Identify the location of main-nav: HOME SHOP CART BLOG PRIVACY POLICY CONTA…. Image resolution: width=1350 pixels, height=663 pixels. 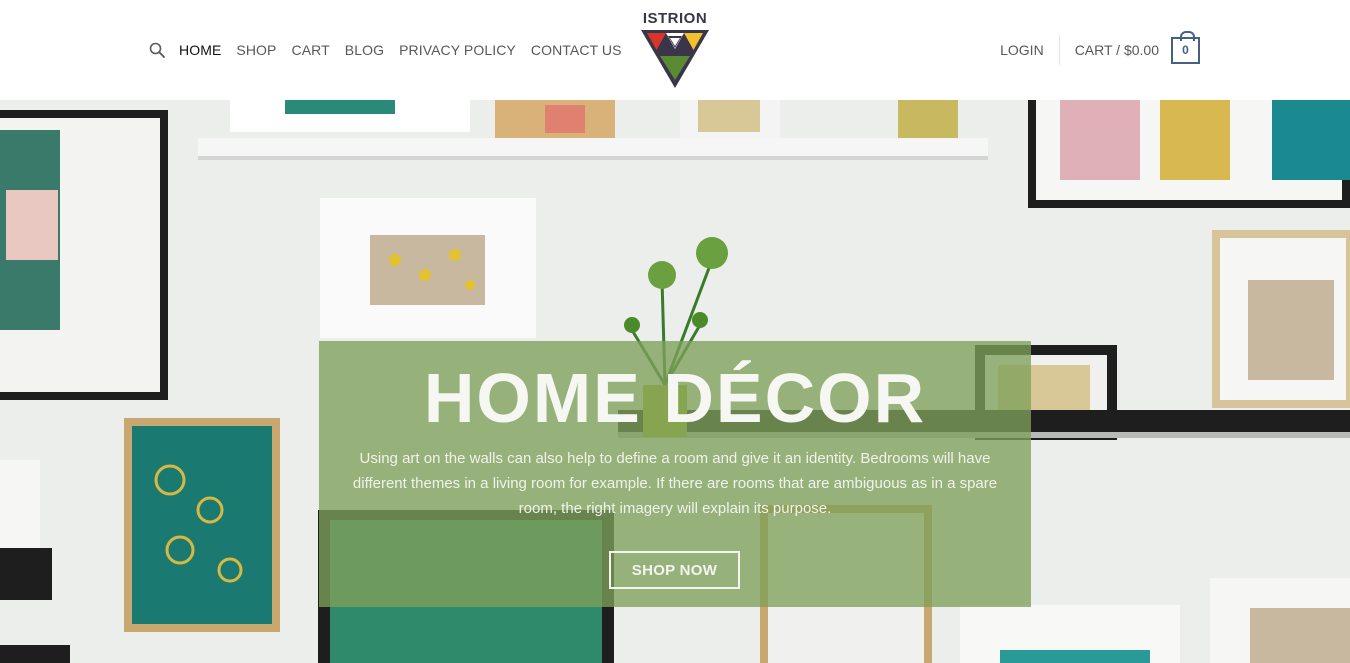
(392, 50).